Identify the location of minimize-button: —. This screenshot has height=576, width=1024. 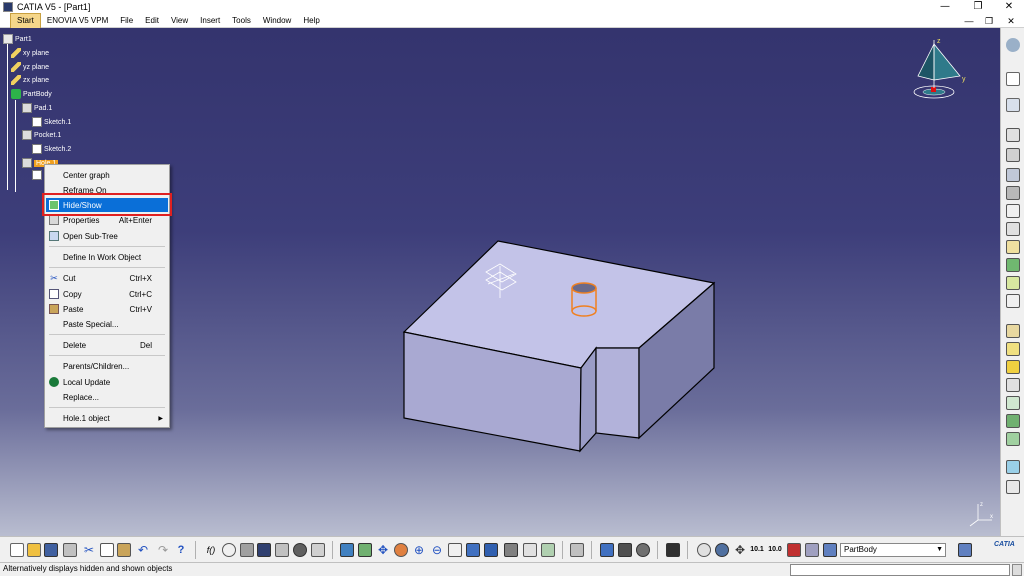
(945, 7).